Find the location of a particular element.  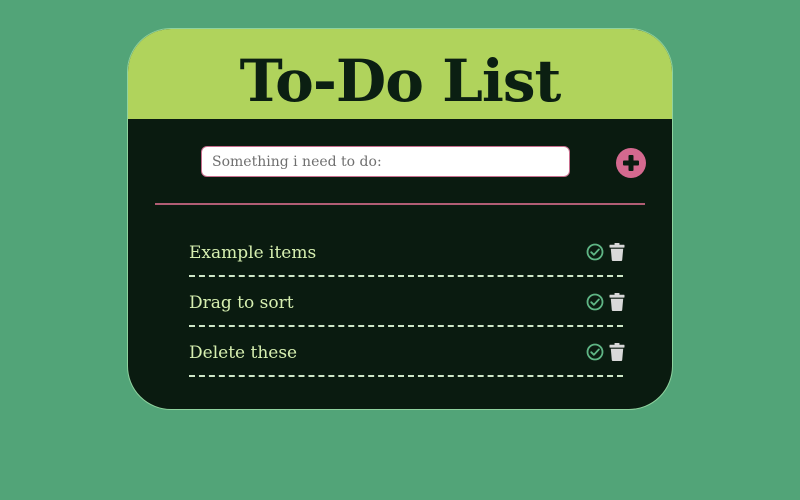

list-item: Example items is located at coordinates (407, 253).